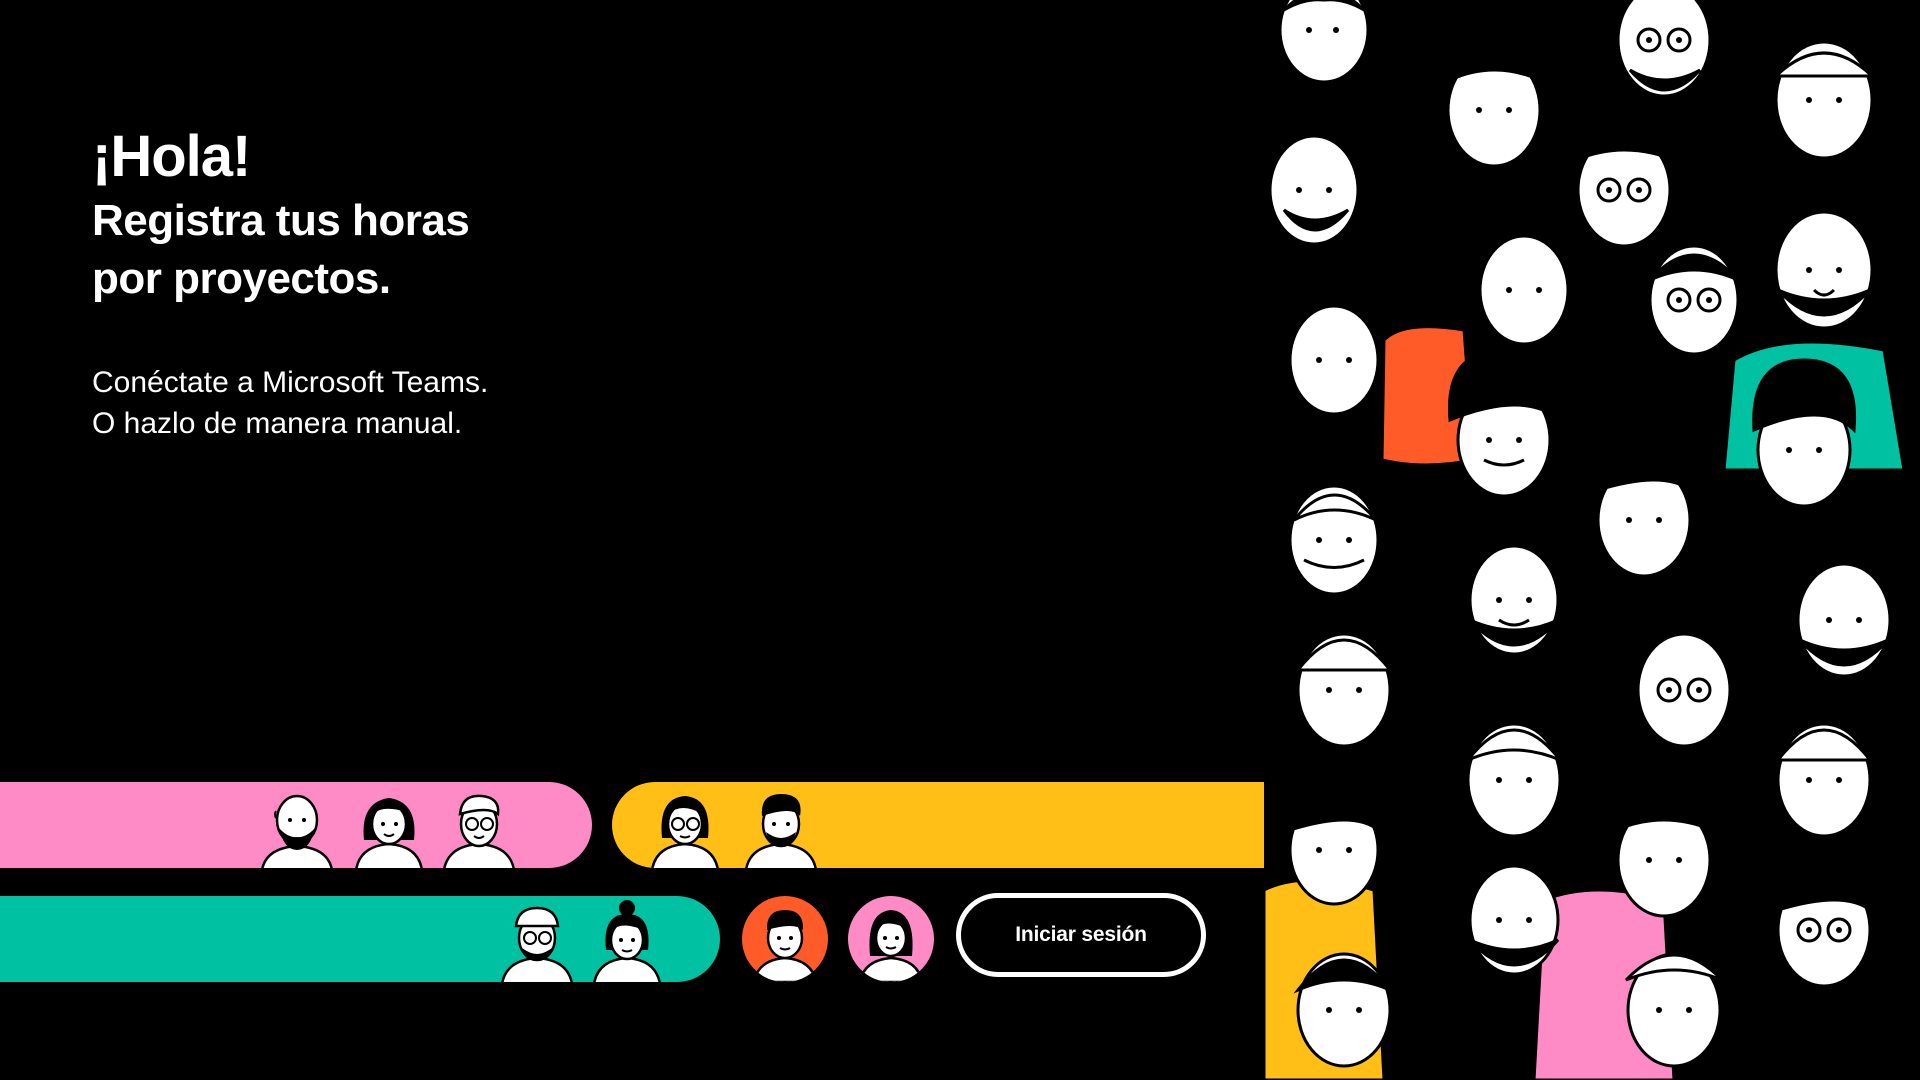 Image resolution: width=1920 pixels, height=1080 pixels. What do you see at coordinates (537, 940) in the screenshot?
I see `man-cap-glasses-avatar-icon` at bounding box center [537, 940].